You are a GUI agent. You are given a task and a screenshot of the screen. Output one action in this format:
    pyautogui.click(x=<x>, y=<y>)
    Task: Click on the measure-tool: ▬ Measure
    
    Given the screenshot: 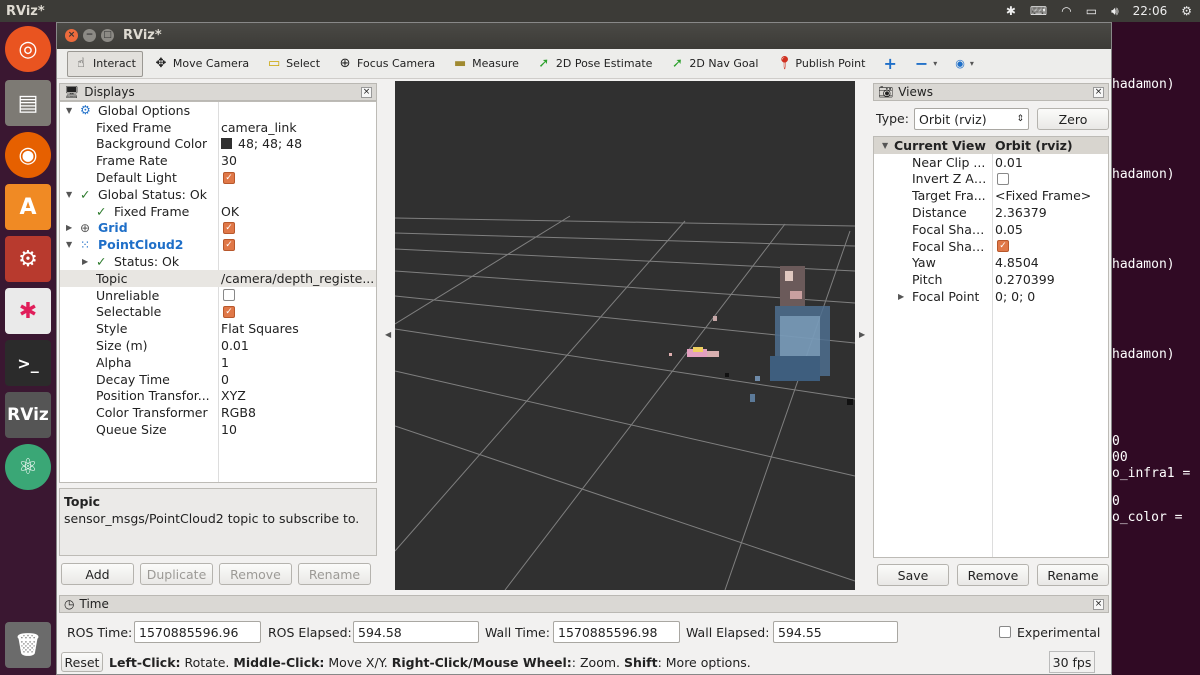 What is the action you would take?
    pyautogui.click(x=486, y=64)
    